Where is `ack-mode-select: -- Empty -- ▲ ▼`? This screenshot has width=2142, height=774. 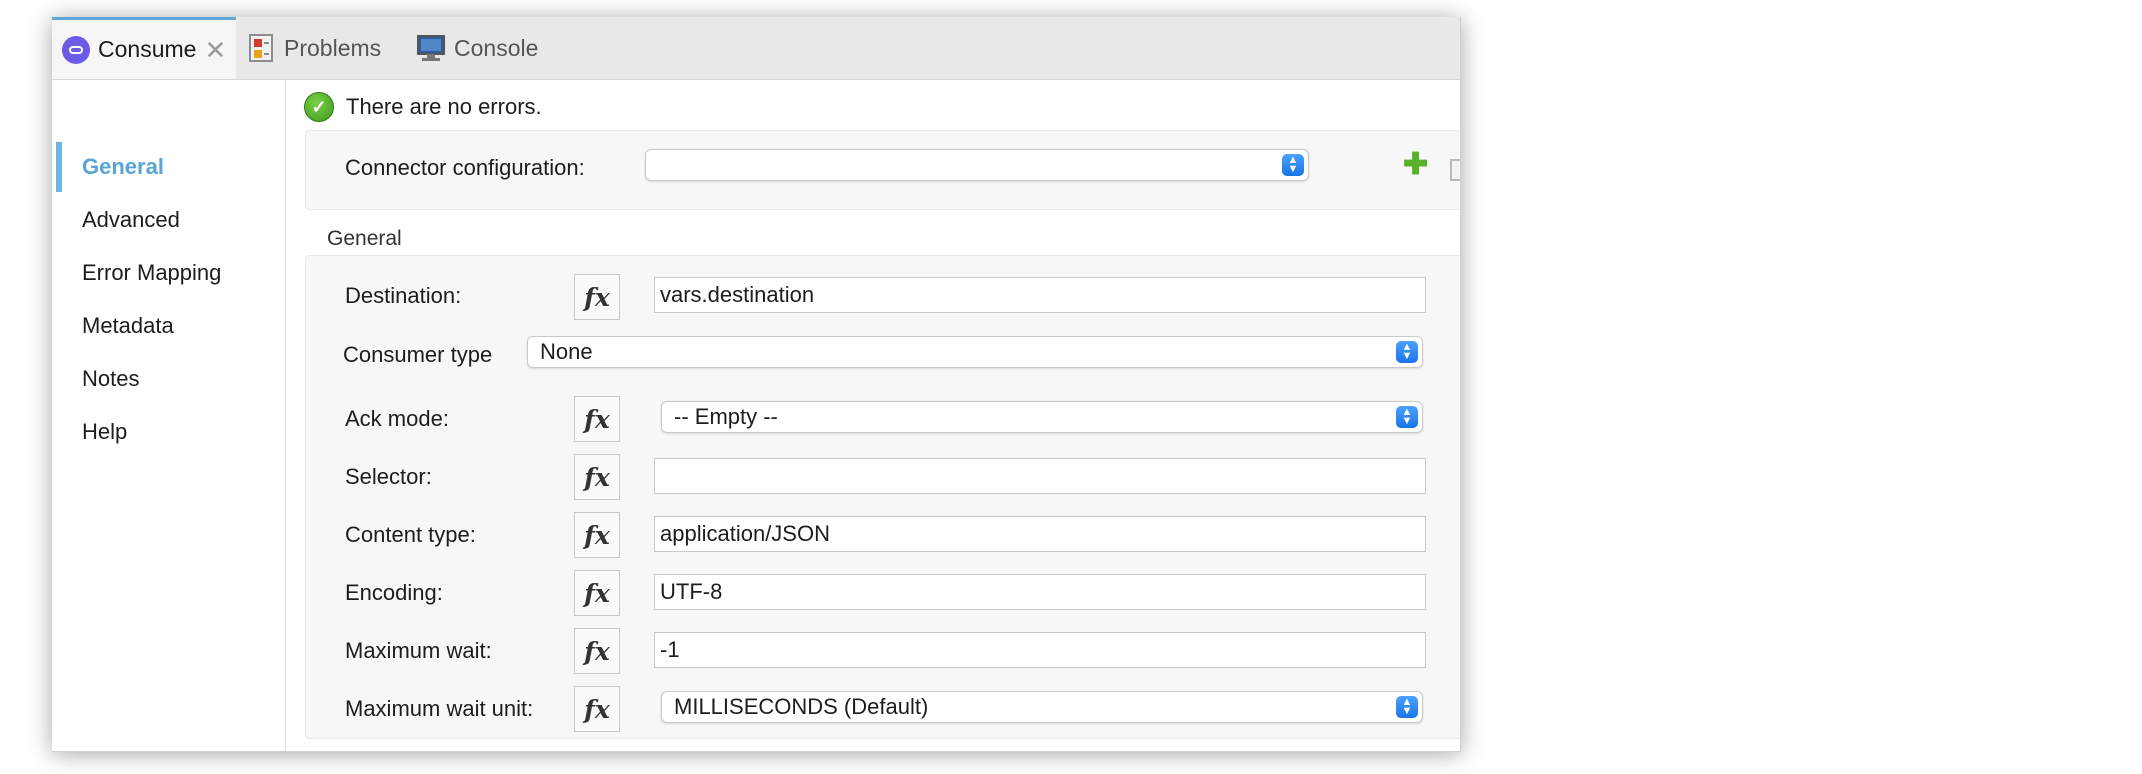 ack-mode-select: -- Empty -- ▲ ▼ is located at coordinates (1042, 417).